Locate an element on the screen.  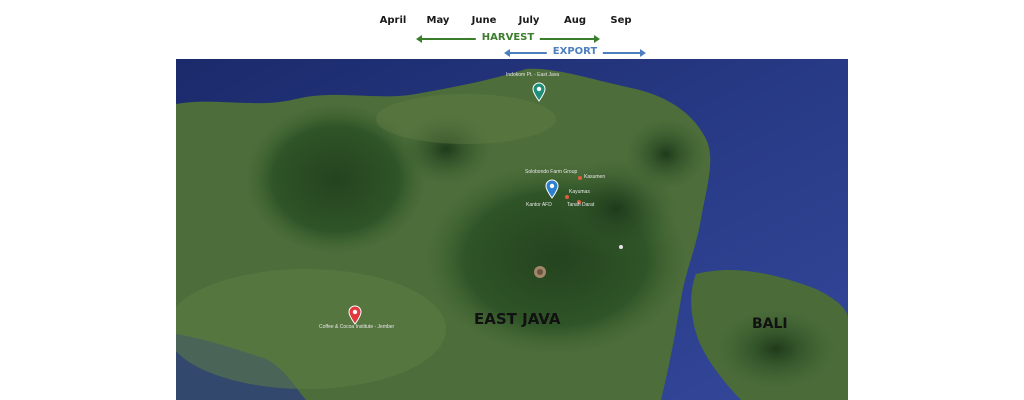
pin-label-farm: Solobondo Farm Group is located at coordinates (551, 172).